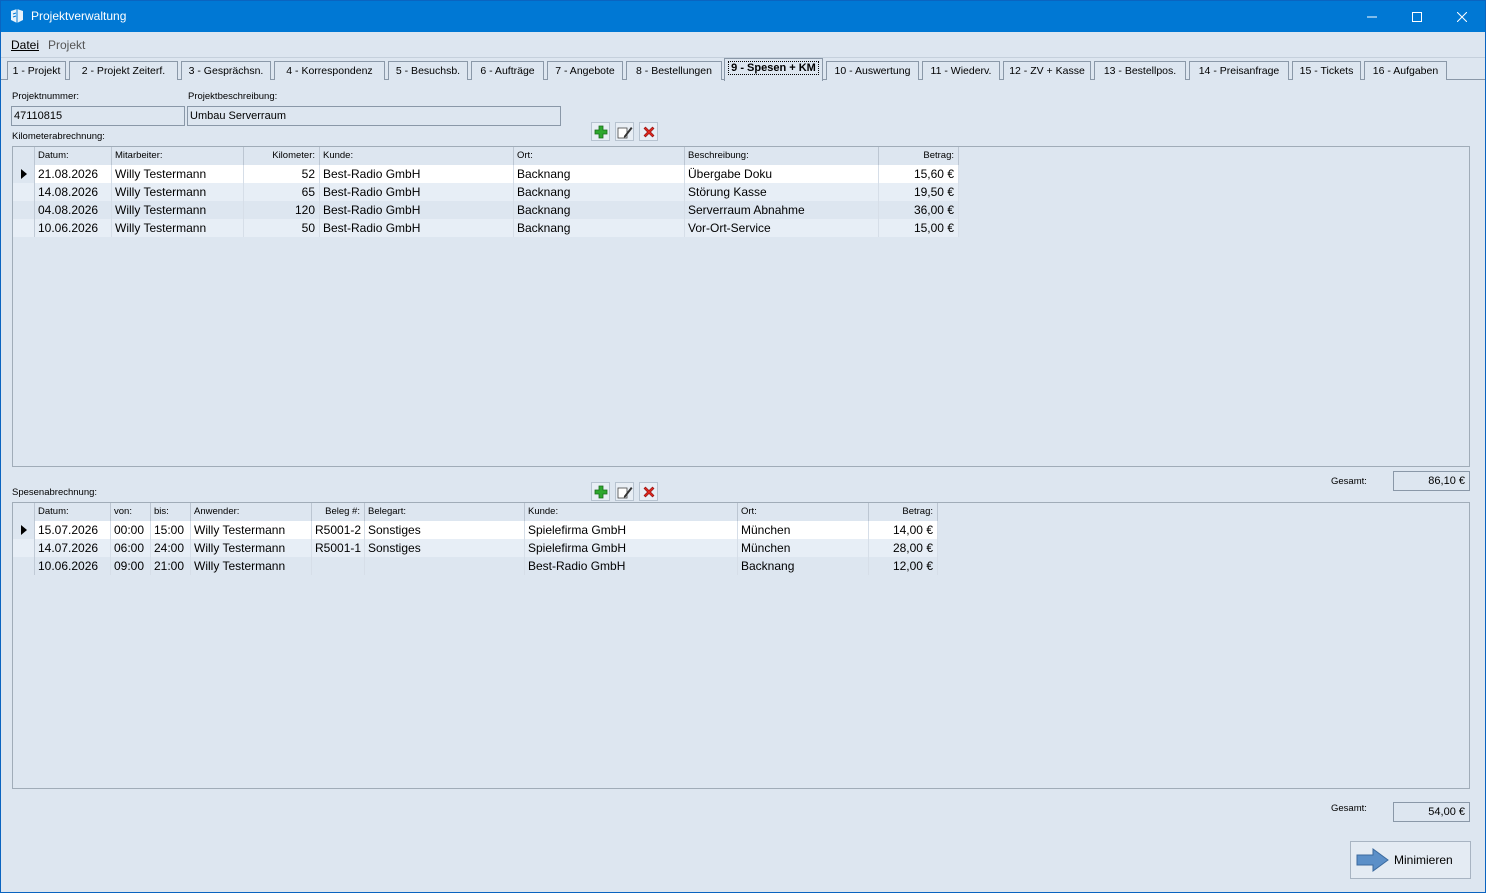 The height and width of the screenshot is (893, 1486). I want to click on km-add-button, so click(600, 131).